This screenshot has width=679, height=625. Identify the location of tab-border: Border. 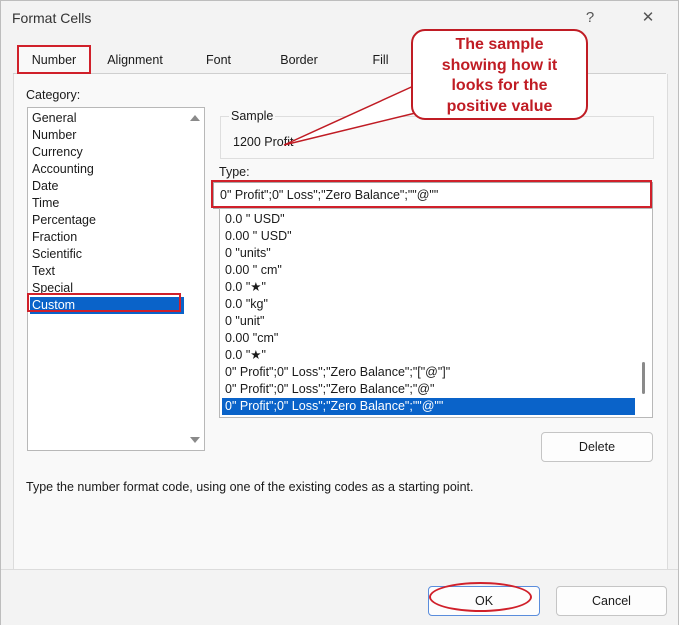
(299, 60).